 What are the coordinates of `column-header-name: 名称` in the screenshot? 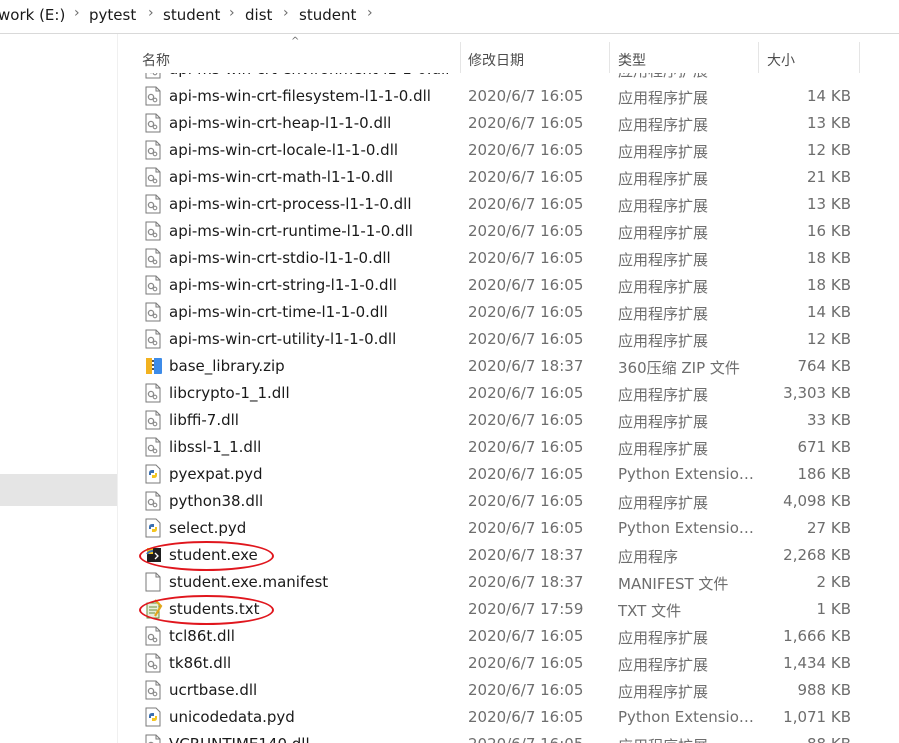 It's located at (289, 57).